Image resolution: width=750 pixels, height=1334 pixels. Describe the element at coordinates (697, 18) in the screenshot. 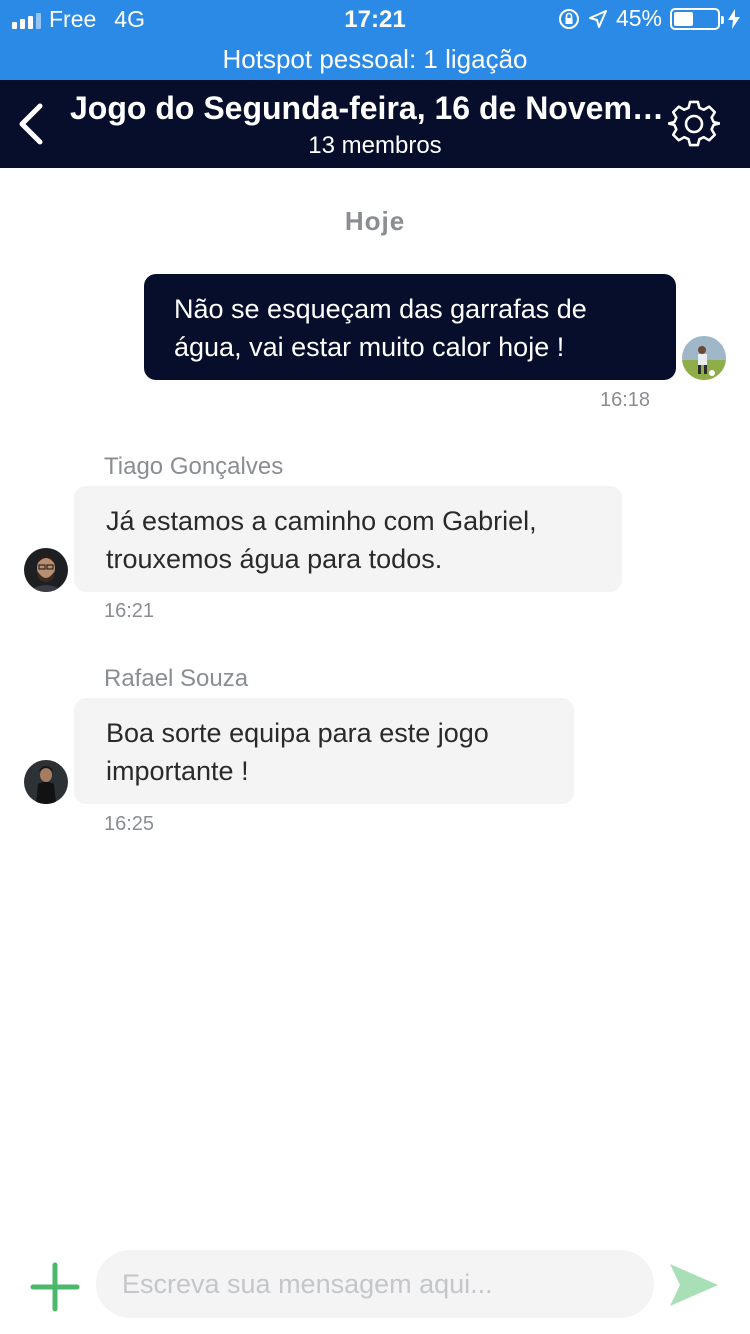

I see `battery-icon` at that location.